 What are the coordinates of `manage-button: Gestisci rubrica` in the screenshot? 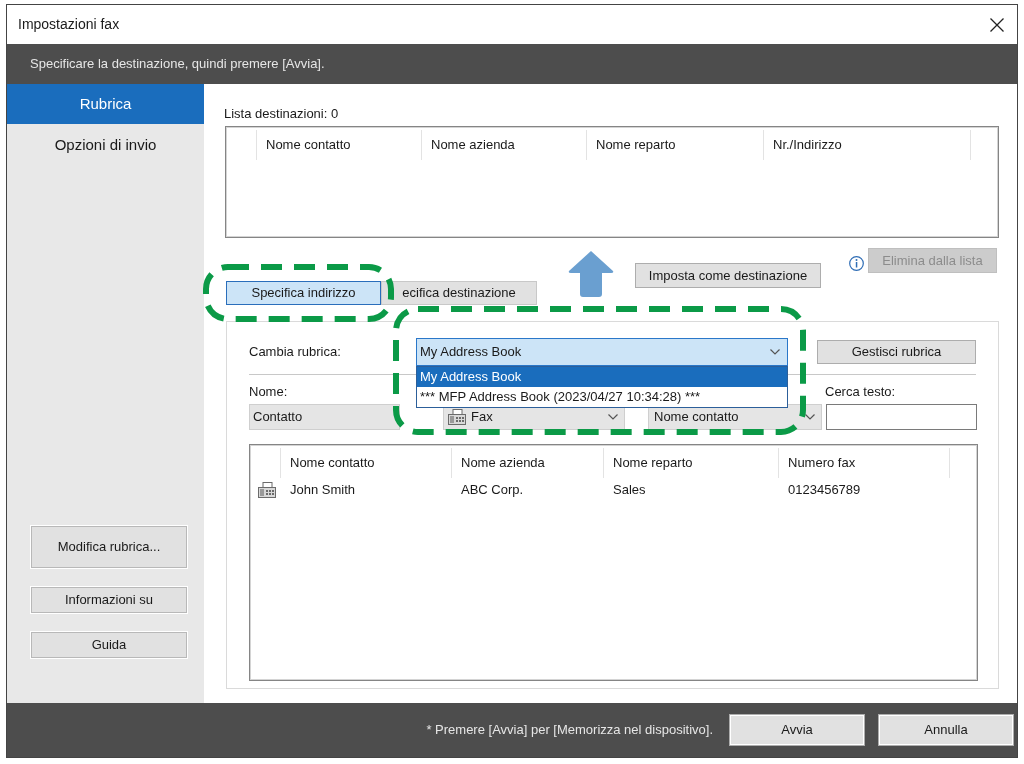 It's located at (896, 352).